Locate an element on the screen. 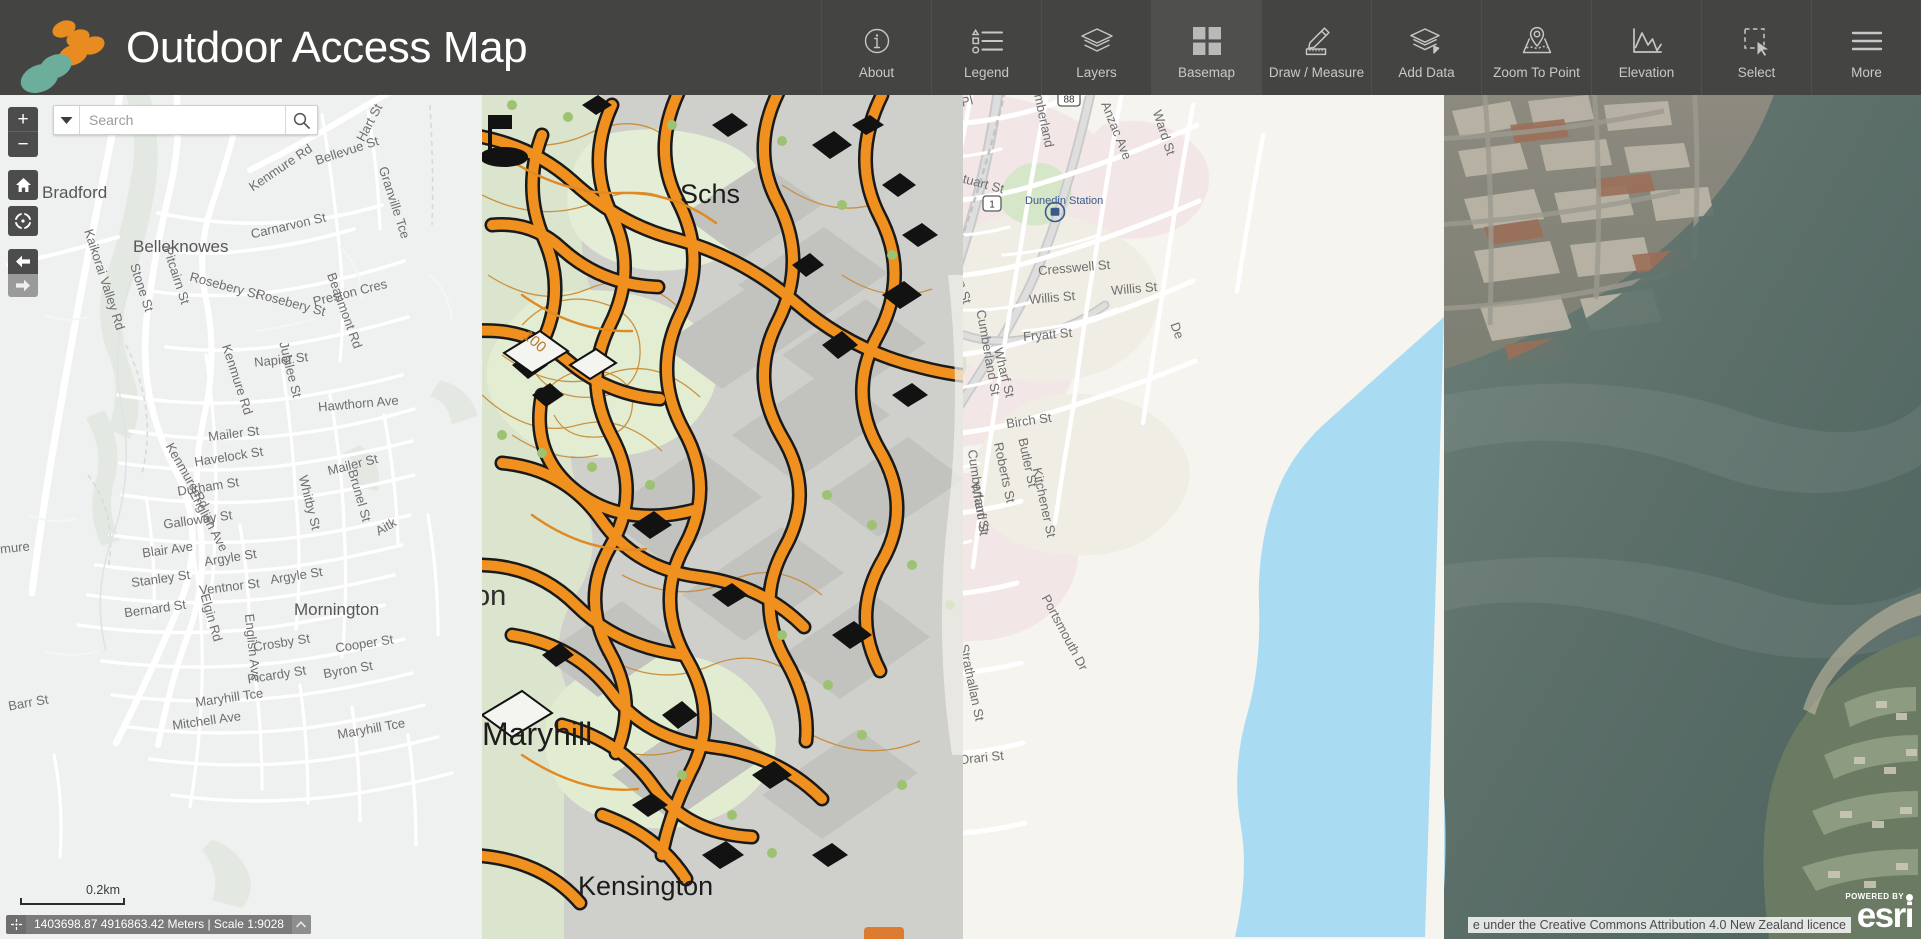  home-button is located at coordinates (23, 185).